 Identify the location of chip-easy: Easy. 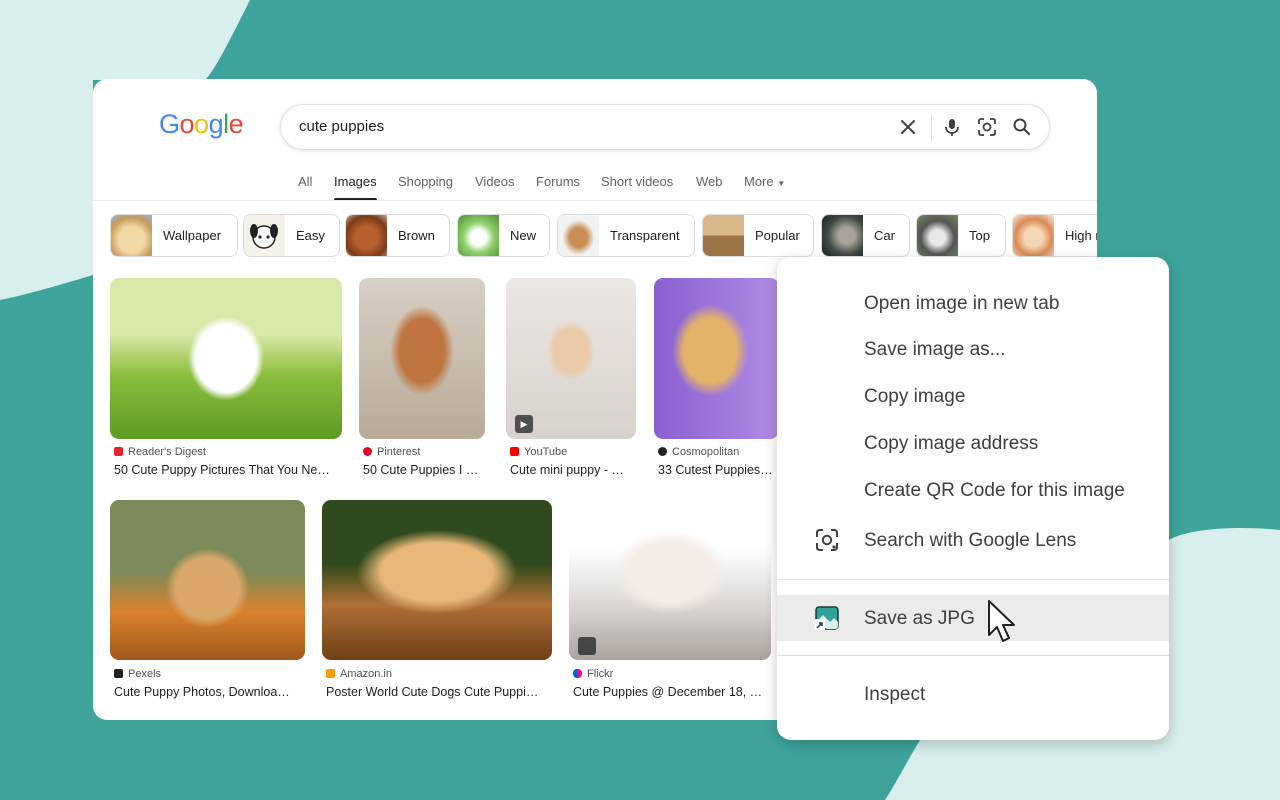
(291, 235).